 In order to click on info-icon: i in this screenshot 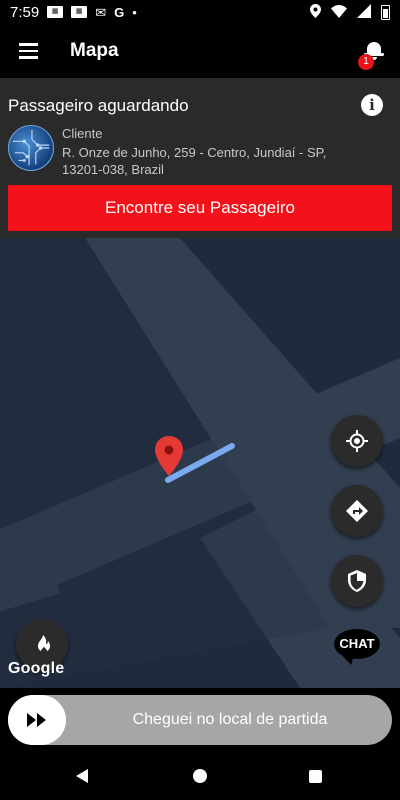, I will do `click(372, 105)`.